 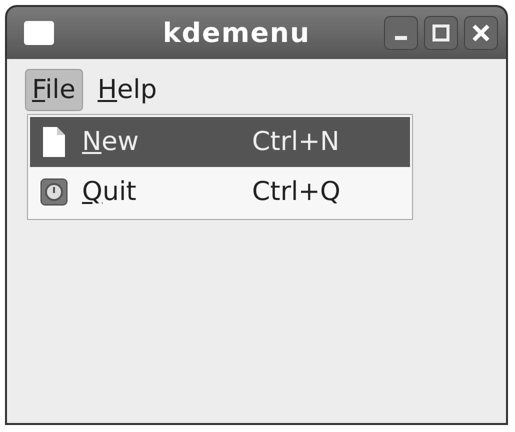 I want to click on close-icon, so click(x=481, y=33).